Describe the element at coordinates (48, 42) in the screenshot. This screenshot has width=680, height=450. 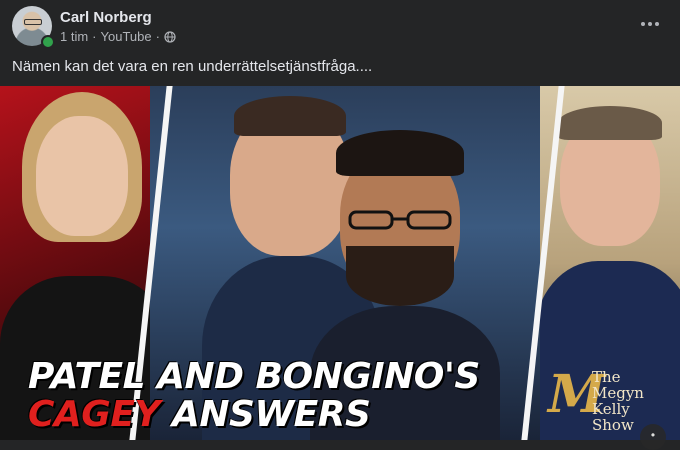
I see `online-status-dot` at that location.